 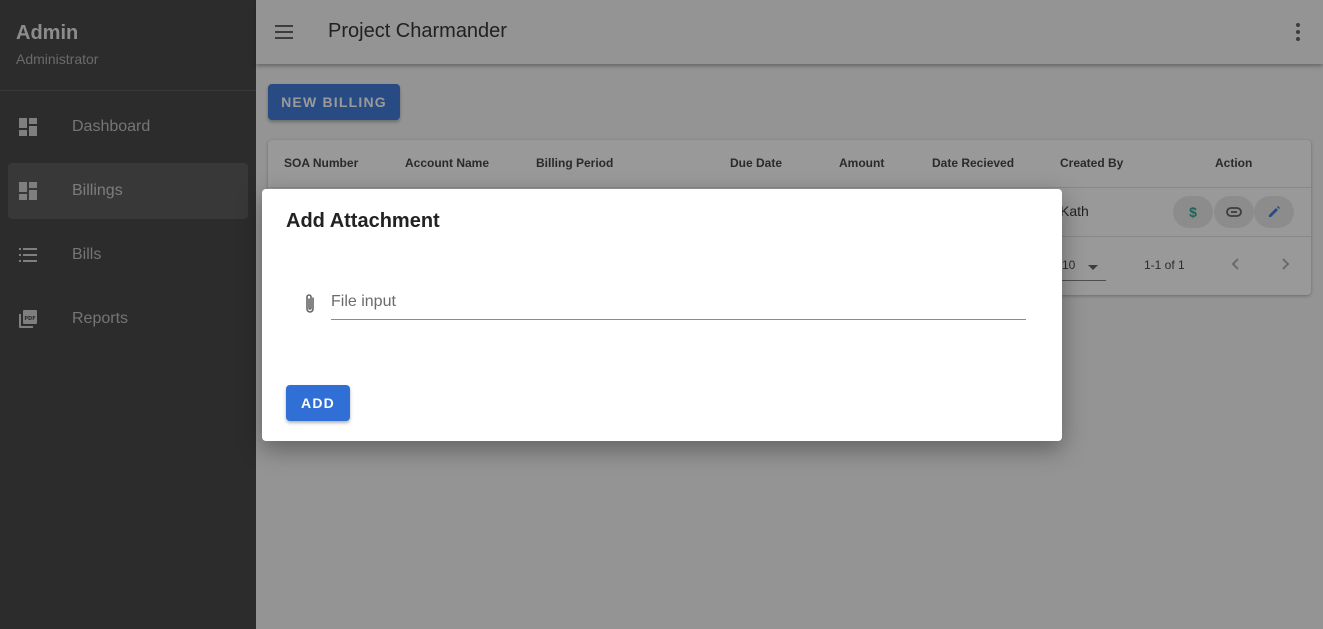 I want to click on file-input-field, so click(x=678, y=304).